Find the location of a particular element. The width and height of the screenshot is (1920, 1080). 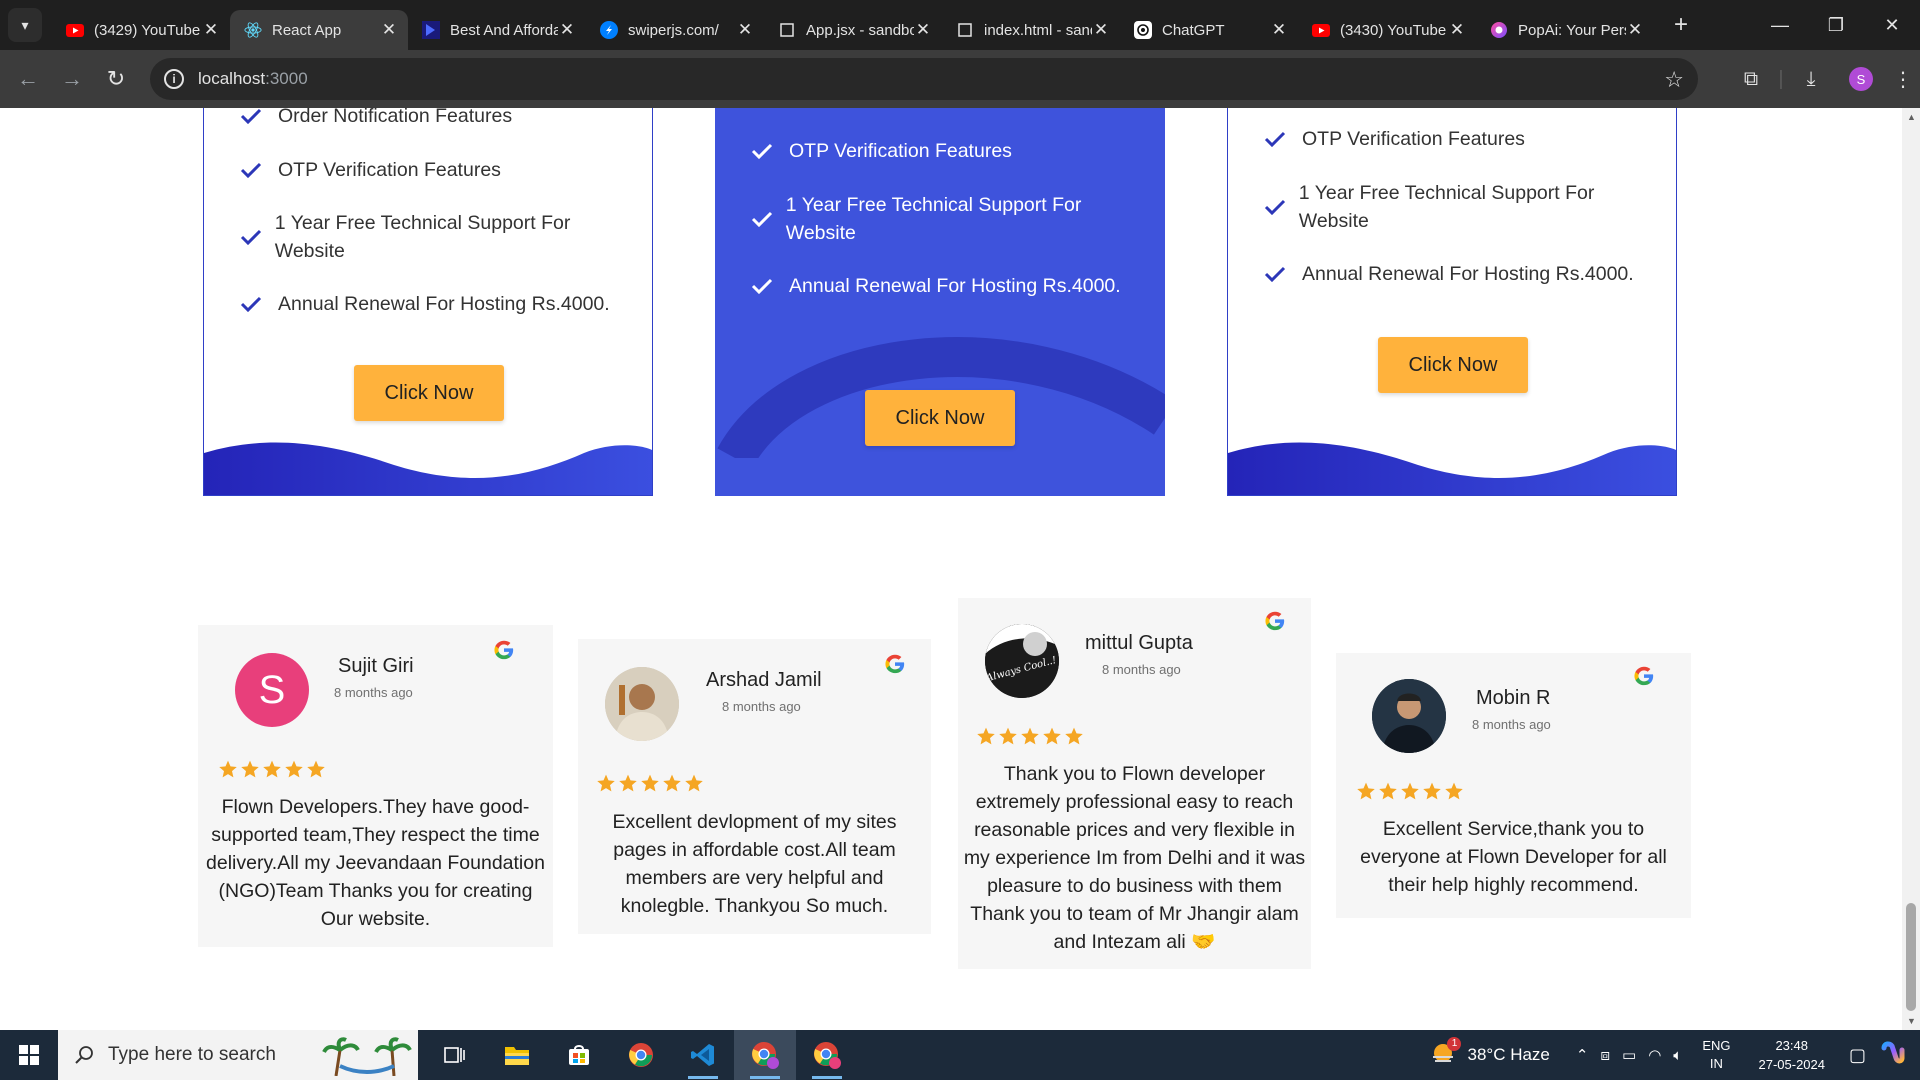

tab-youtube-2: (3430) YouTube ✕ is located at coordinates (1387, 30).